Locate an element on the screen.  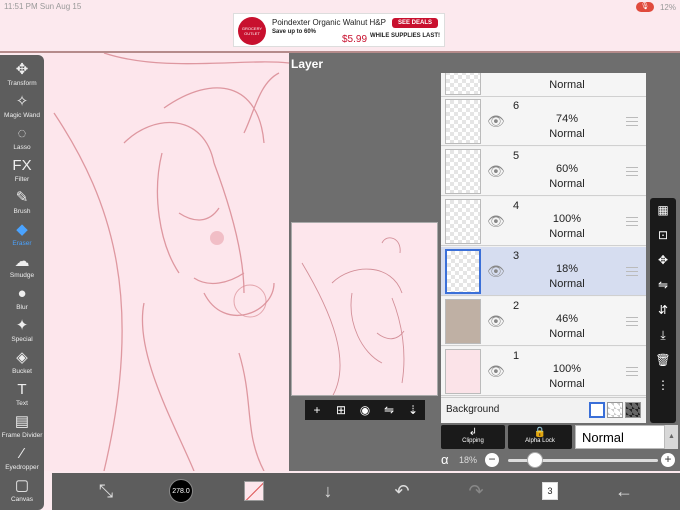
filter-icon: FX is located at coordinates (22, 165).